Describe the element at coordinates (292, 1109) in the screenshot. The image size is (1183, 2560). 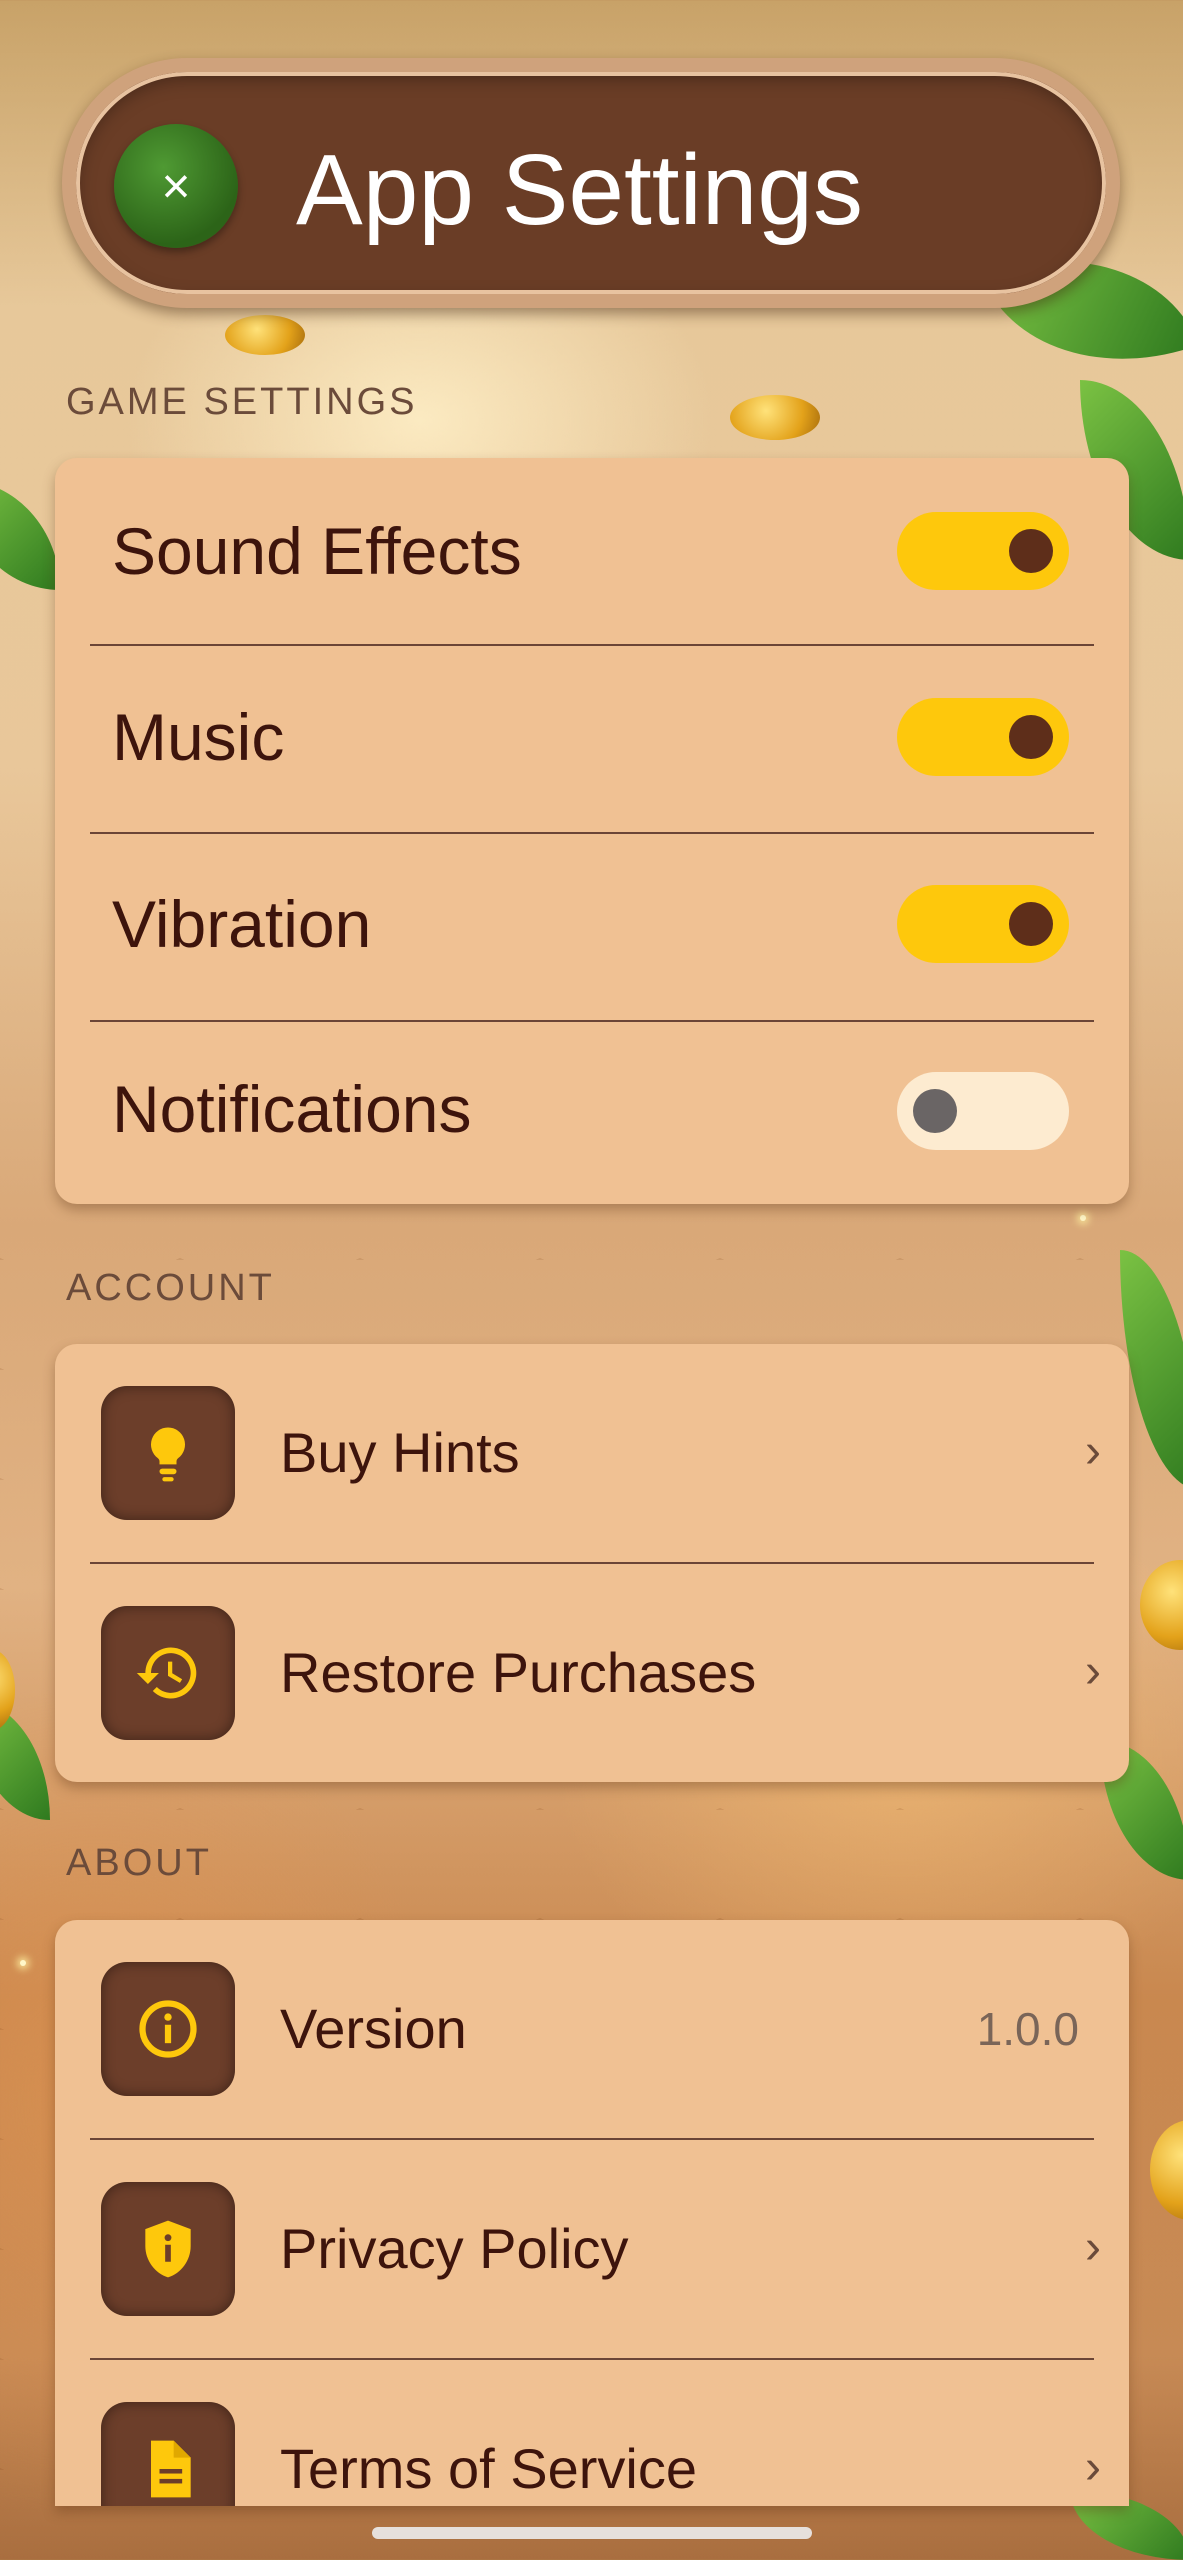
I see `toggle-label: Notifications` at that location.